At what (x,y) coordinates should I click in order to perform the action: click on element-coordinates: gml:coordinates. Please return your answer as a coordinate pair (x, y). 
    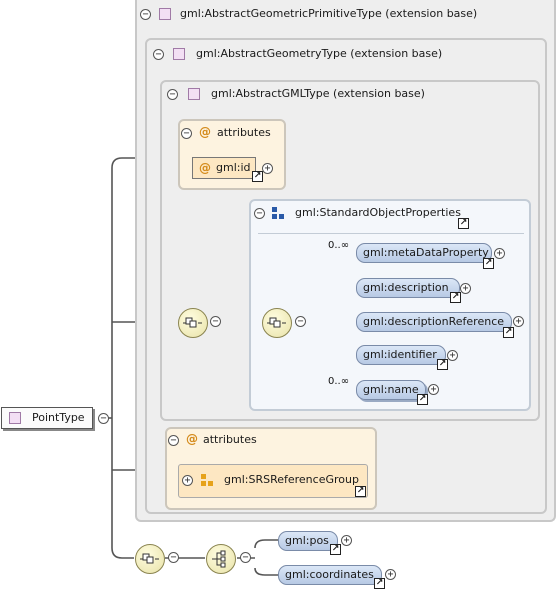
    Looking at the image, I should click on (330, 575).